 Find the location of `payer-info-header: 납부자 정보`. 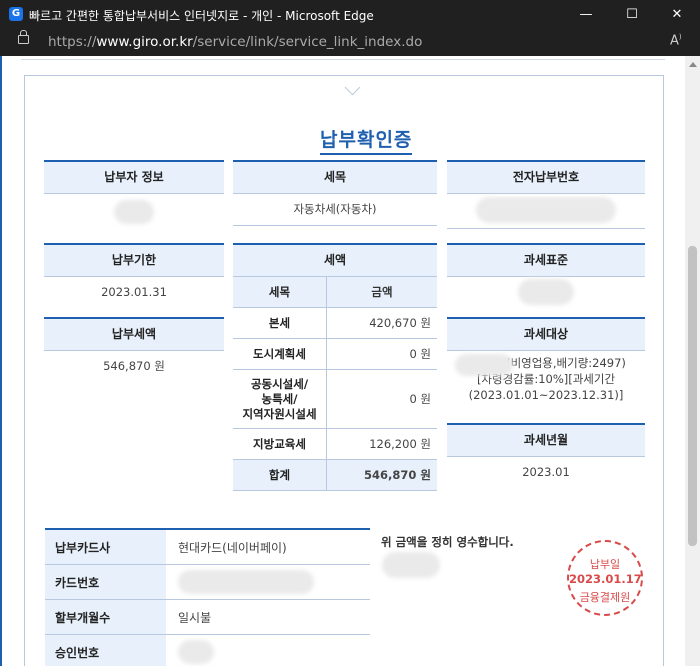

payer-info-header: 납부자 정보 is located at coordinates (134, 178).